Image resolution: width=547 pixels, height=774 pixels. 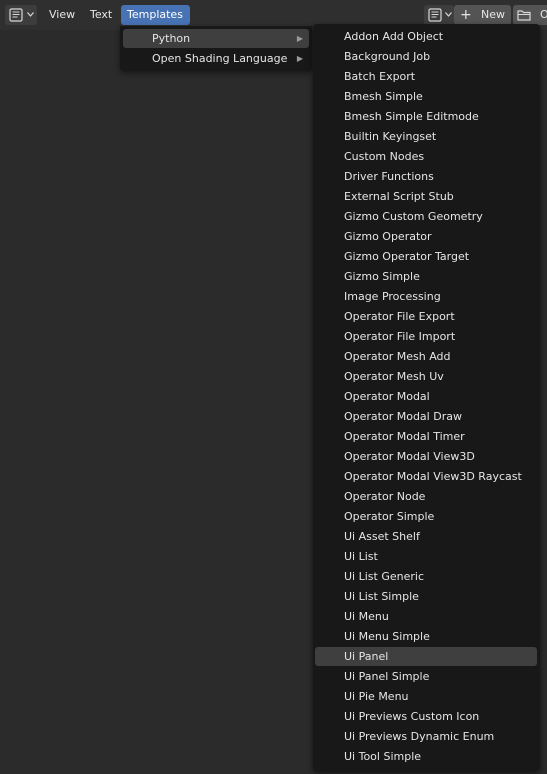 I want to click on text-datablock-selector, so click(x=439, y=15).